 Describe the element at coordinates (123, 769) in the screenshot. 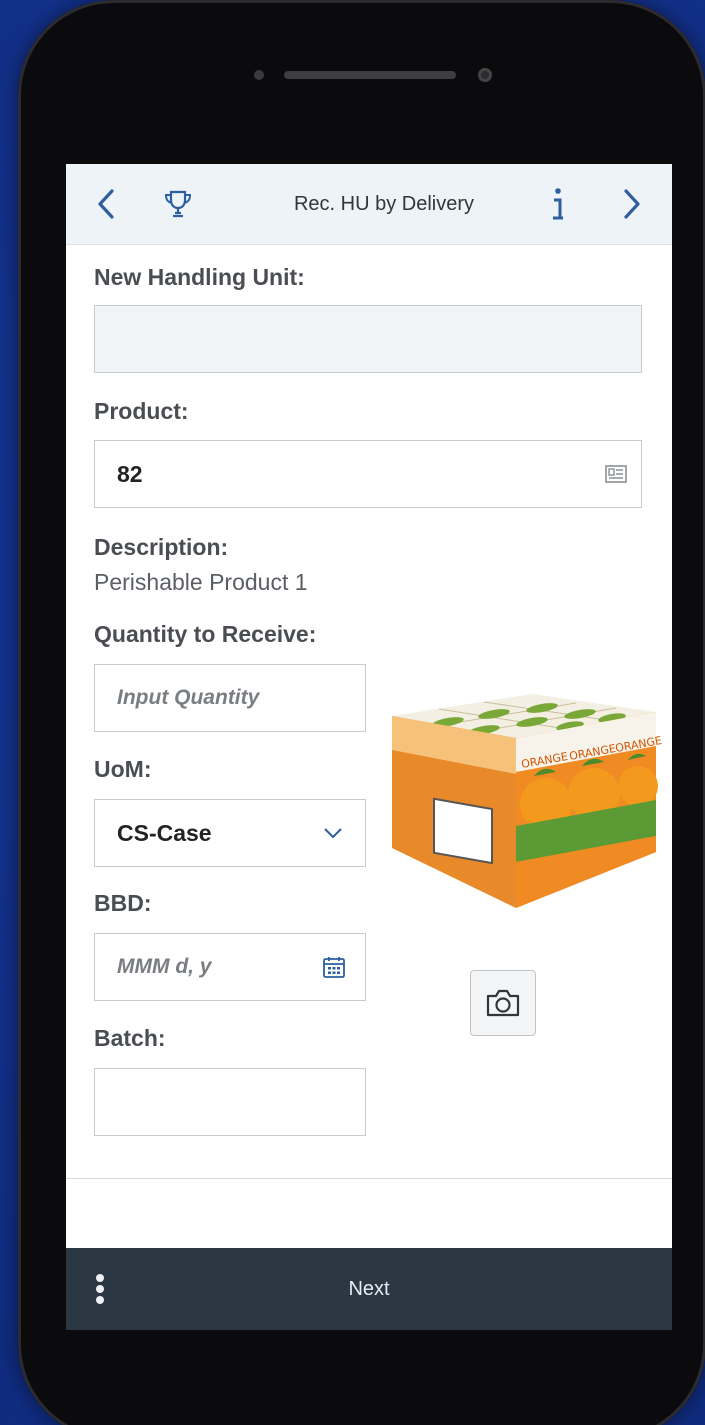

I see `uom-label: UoM:` at that location.